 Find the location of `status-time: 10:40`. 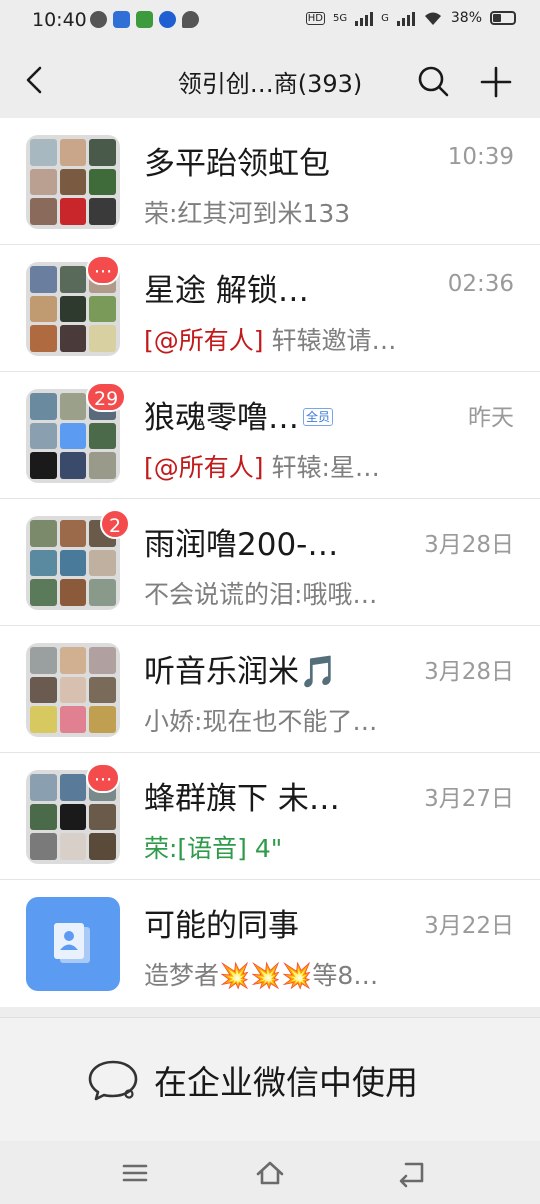

status-time: 10:40 is located at coordinates (59, 20).